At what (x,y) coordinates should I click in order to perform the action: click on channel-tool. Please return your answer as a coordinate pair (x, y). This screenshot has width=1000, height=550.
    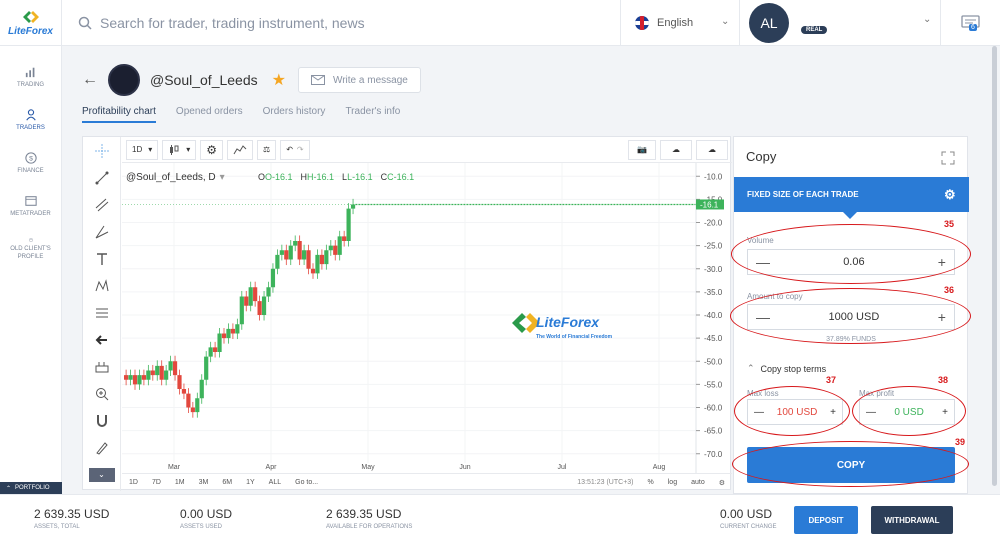
    Looking at the image, I should click on (101, 204).